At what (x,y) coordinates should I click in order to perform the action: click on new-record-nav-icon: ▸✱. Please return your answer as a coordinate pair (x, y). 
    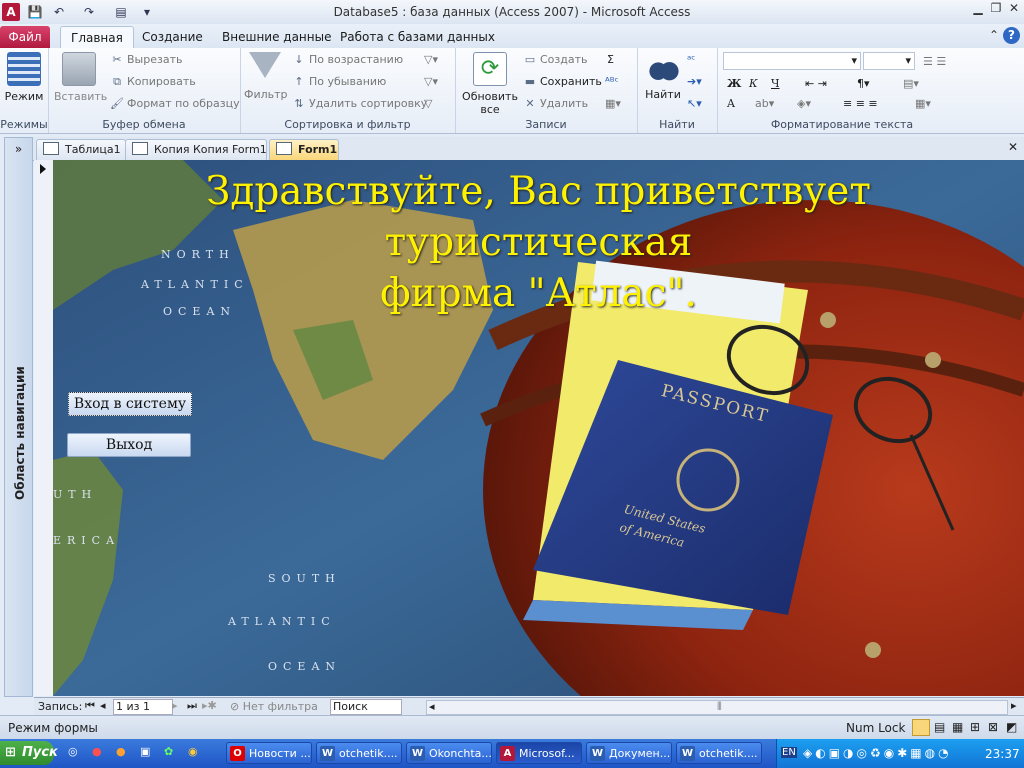
    Looking at the image, I should click on (209, 705).